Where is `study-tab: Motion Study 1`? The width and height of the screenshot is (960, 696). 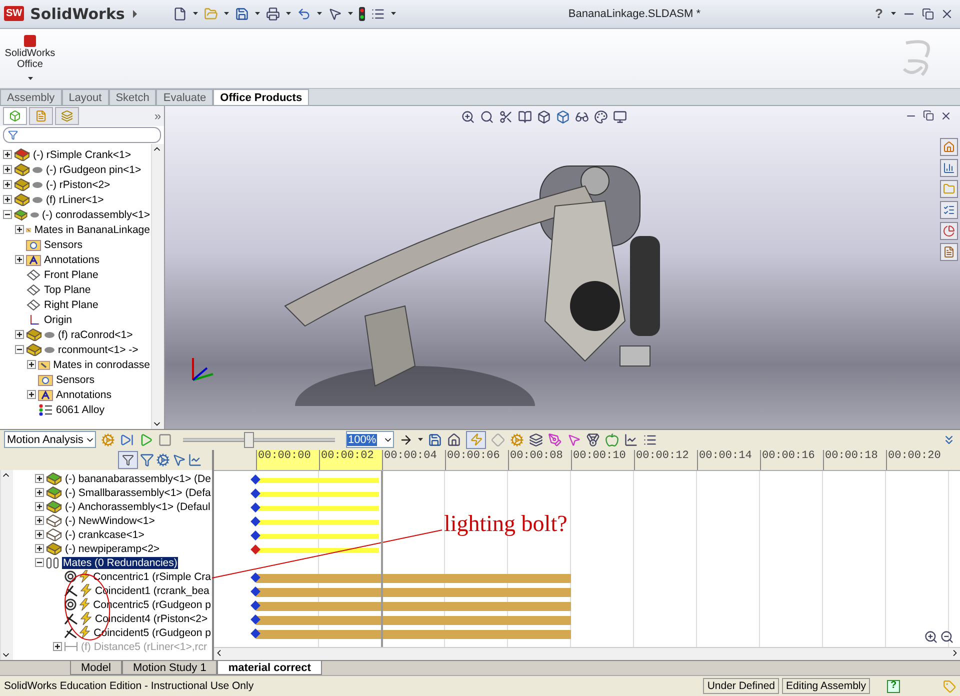
study-tab: Motion Study 1 is located at coordinates (170, 668).